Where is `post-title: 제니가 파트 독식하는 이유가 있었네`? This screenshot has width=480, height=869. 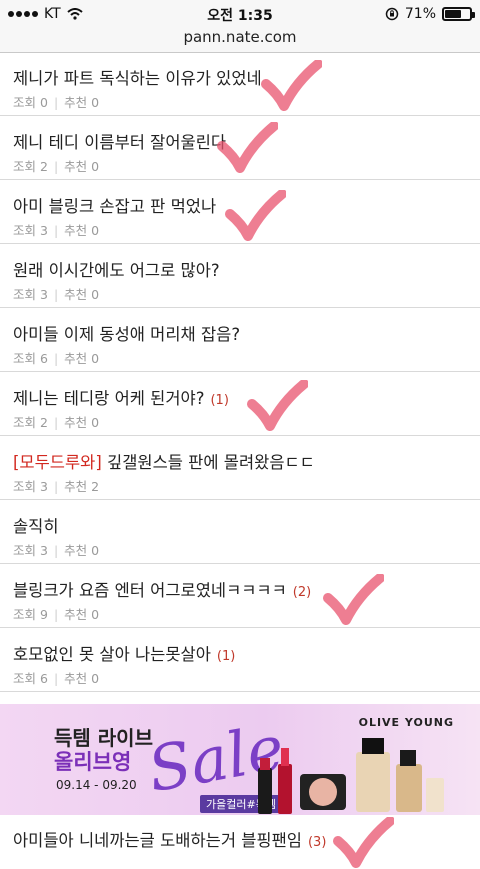 post-title: 제니가 파트 독식하는 이유가 있었네 is located at coordinates (137, 77).